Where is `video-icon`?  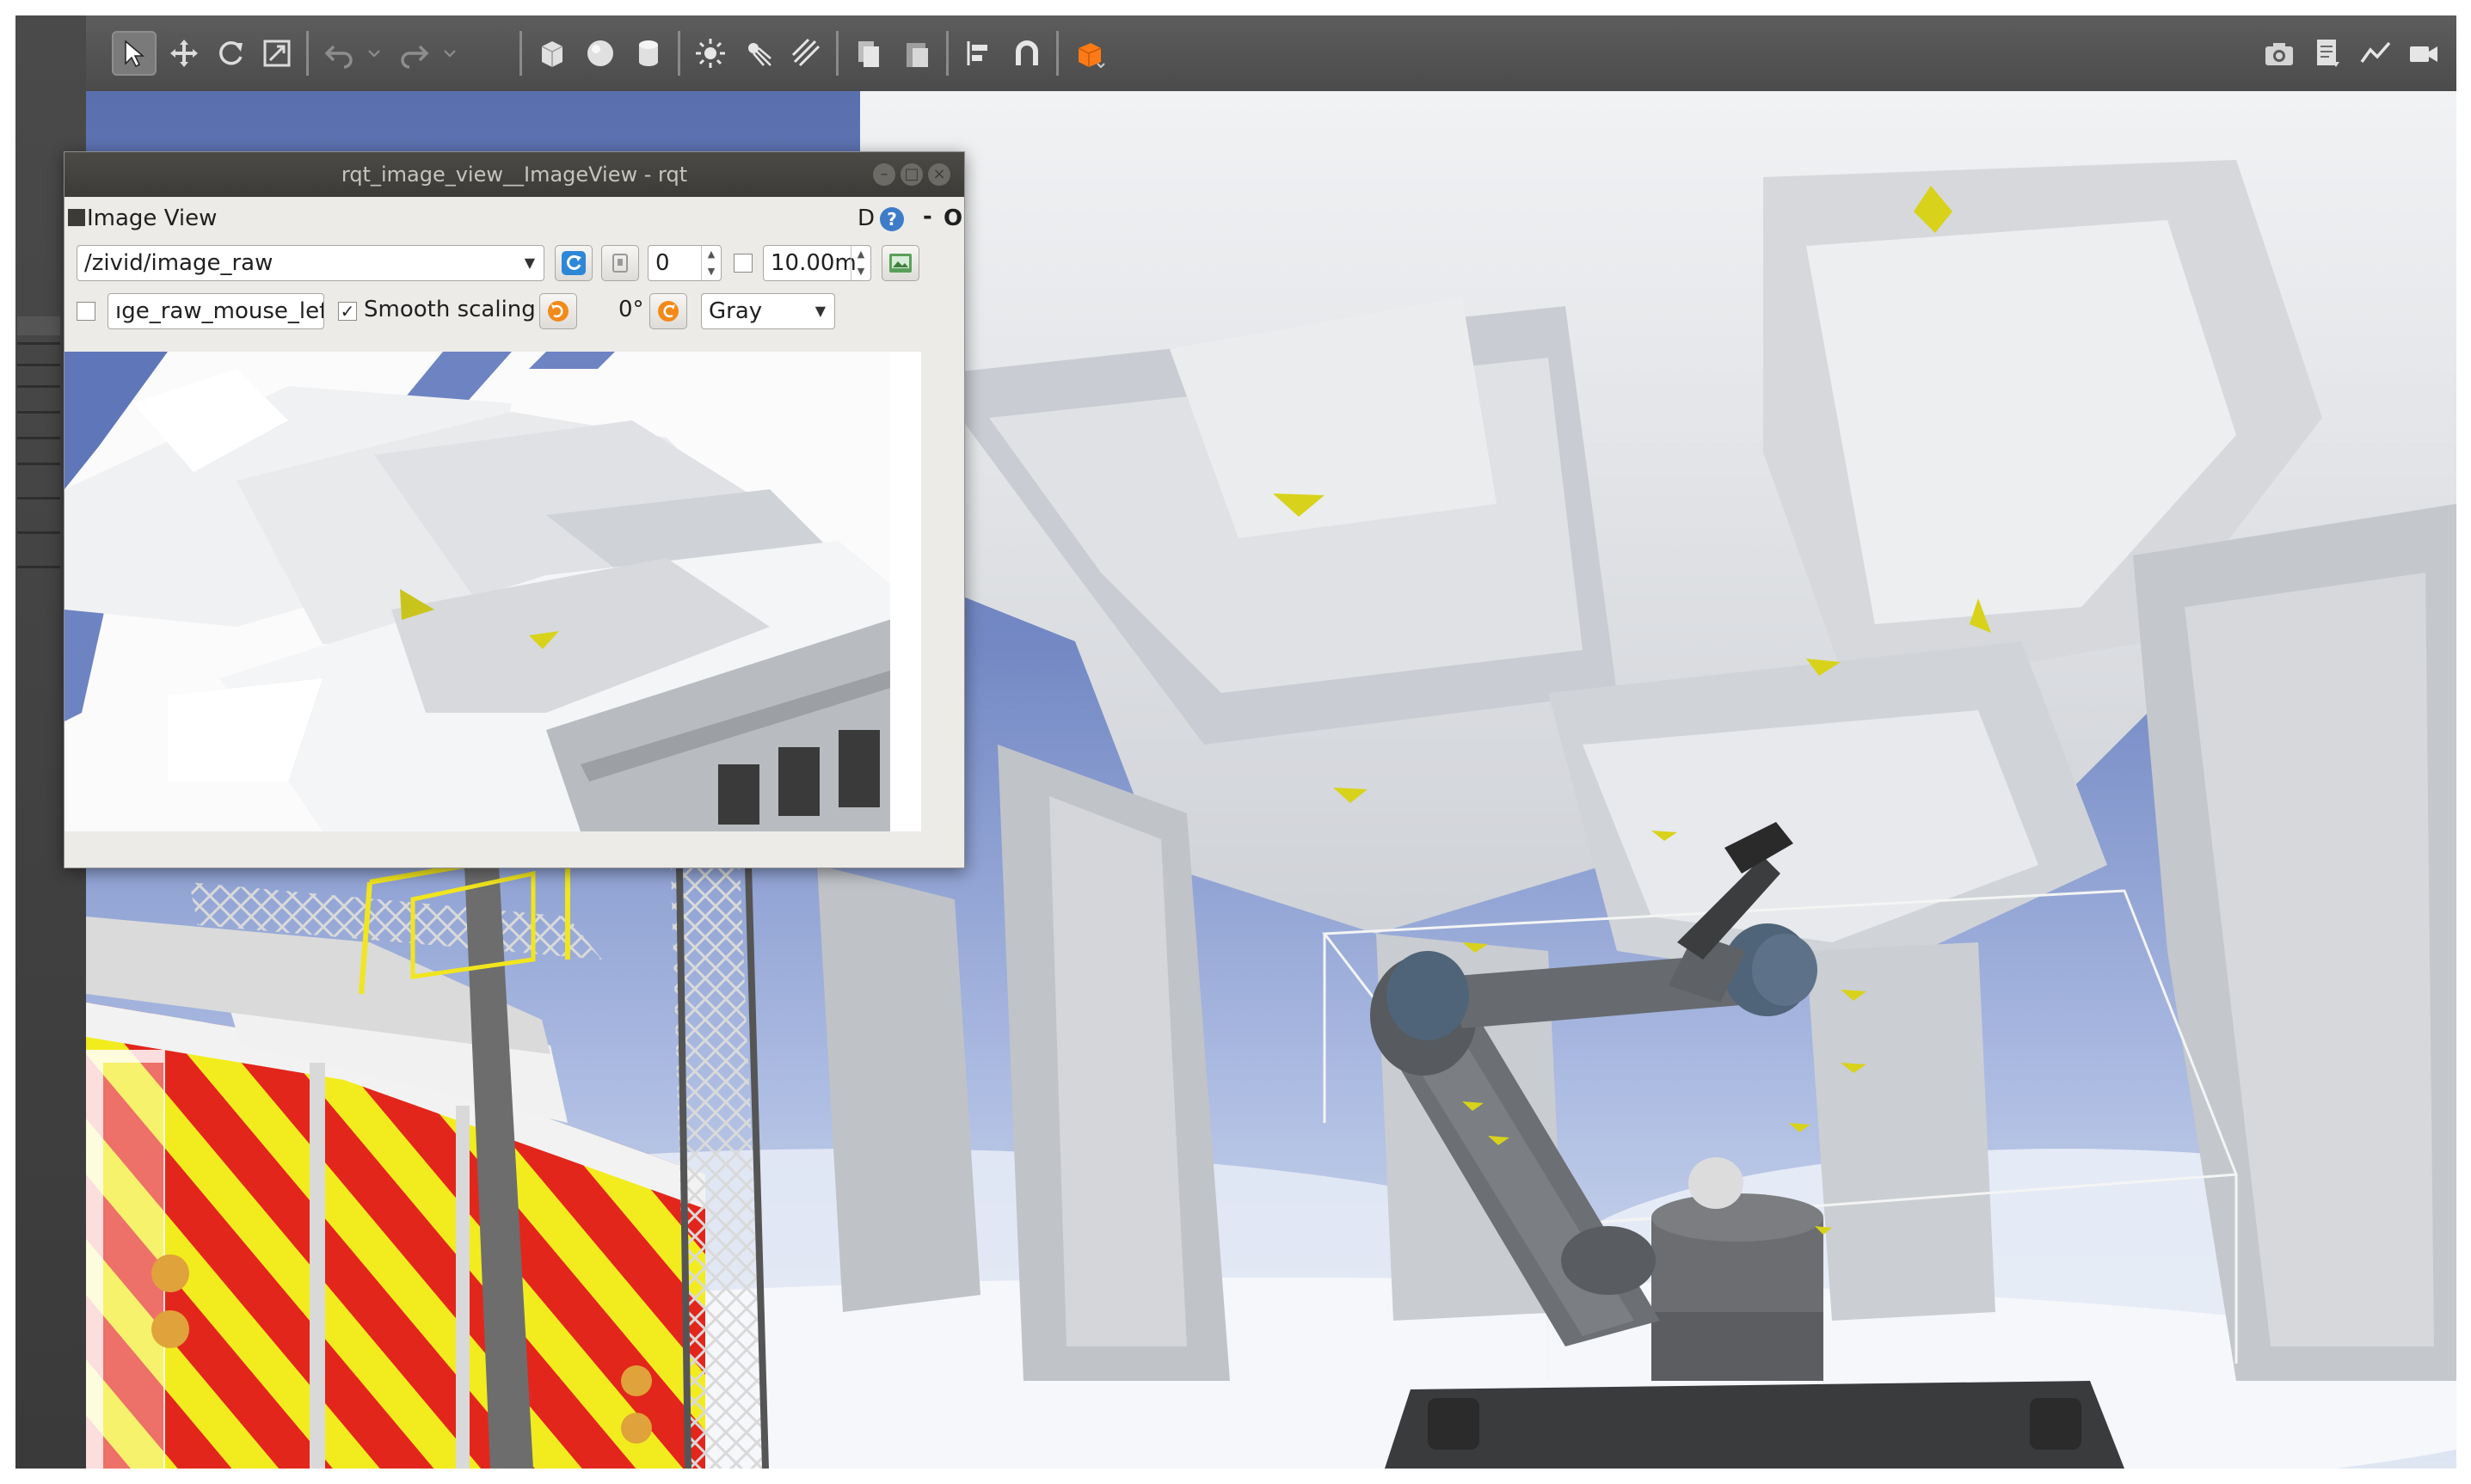 video-icon is located at coordinates (2423, 54).